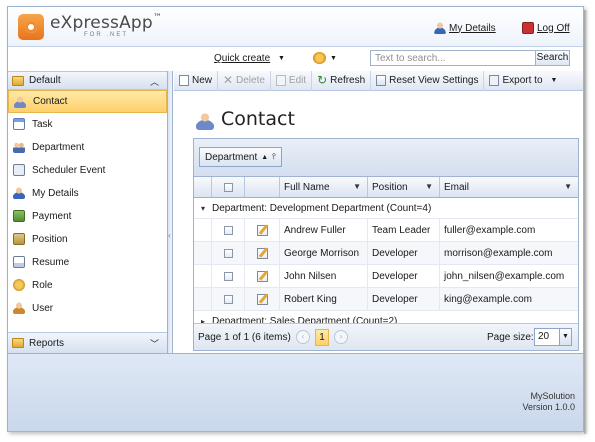 This screenshot has height=442, width=595. I want to click on log-off-icon, so click(528, 28).